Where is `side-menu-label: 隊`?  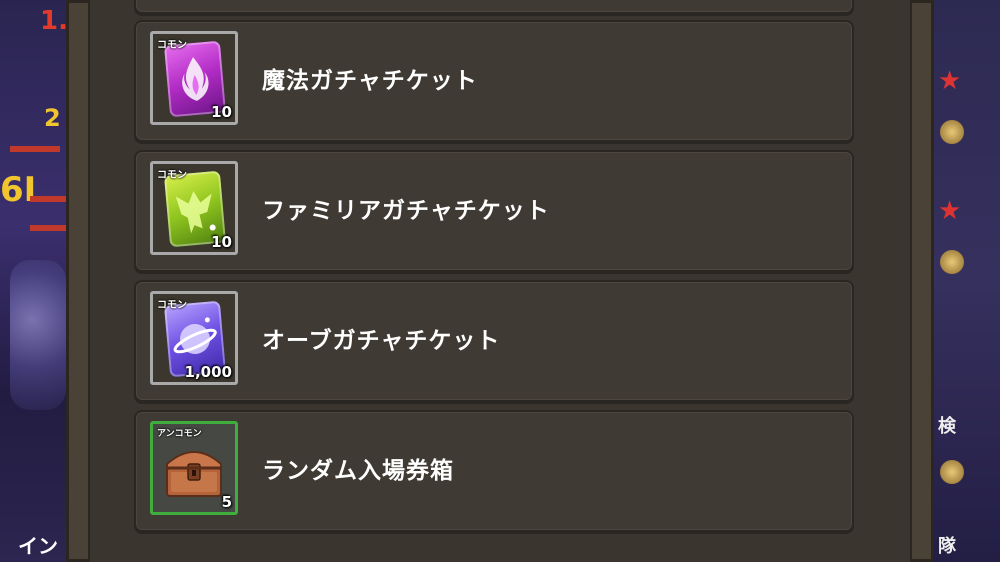 side-menu-label: 隊 is located at coordinates (947, 546).